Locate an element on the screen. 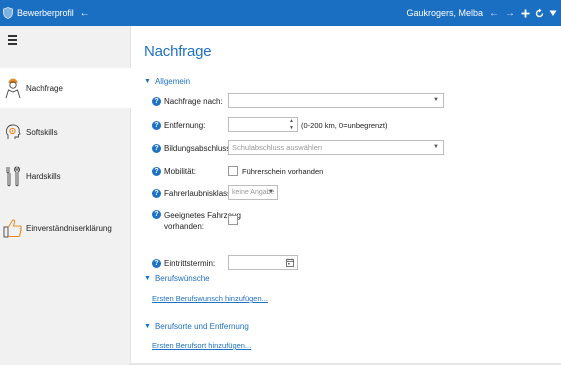  sidebar-item-label: Einverständniserklärung is located at coordinates (69, 228).